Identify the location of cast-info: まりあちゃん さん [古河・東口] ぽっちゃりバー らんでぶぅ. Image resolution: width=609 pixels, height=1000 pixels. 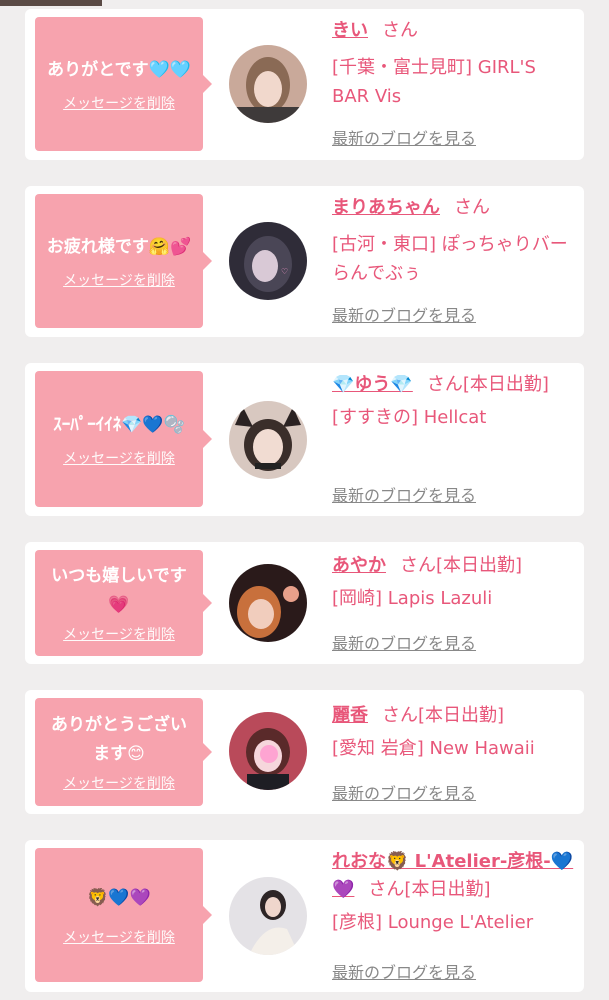
(454, 241).